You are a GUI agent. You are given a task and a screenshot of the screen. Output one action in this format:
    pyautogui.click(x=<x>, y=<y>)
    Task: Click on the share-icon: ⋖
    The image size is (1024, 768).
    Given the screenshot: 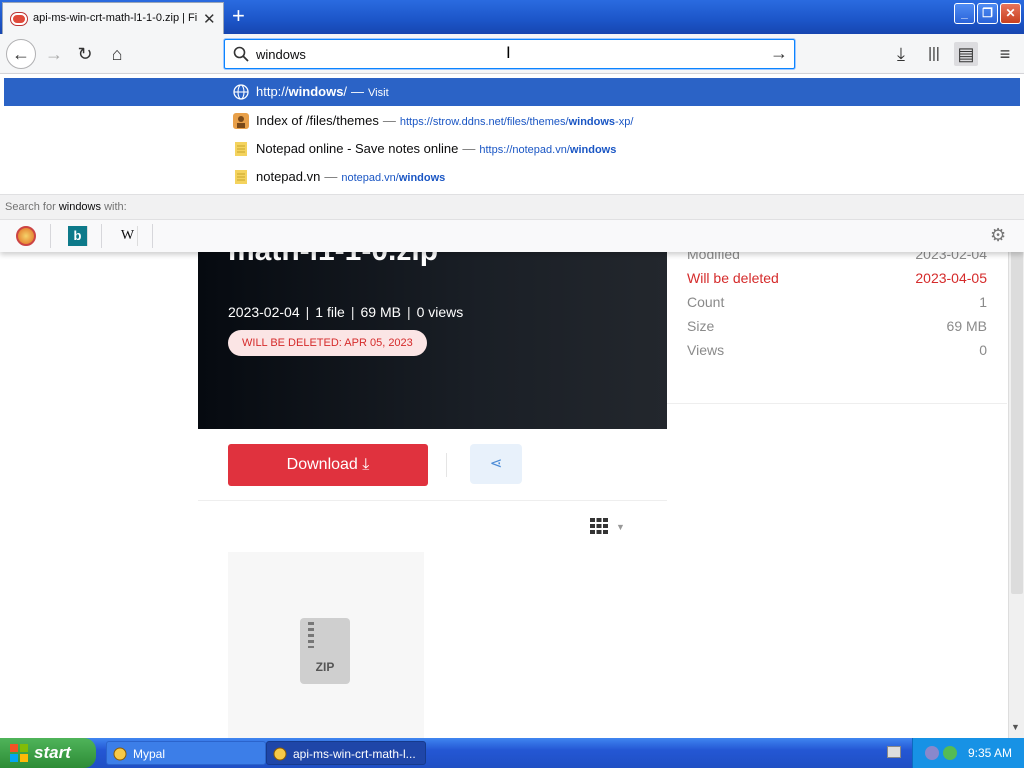 What is the action you would take?
    pyautogui.click(x=496, y=463)
    